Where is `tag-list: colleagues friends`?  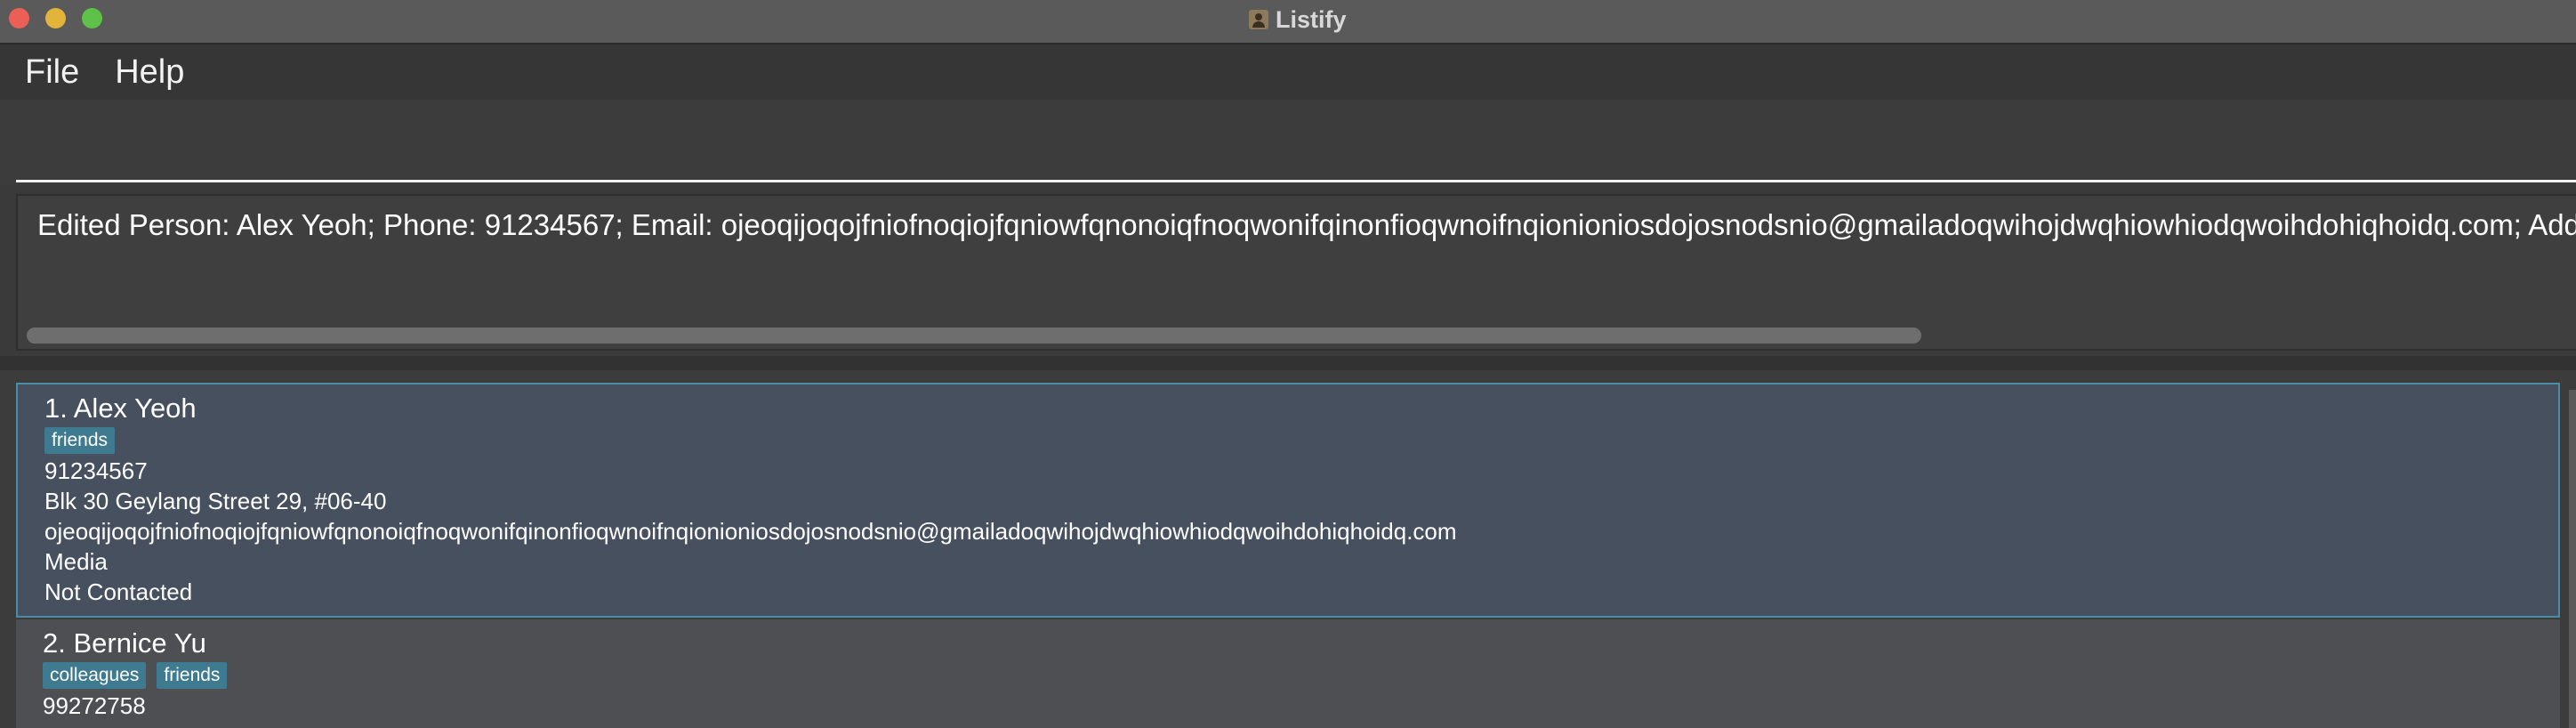 tag-list: colleagues friends is located at coordinates (1301, 675).